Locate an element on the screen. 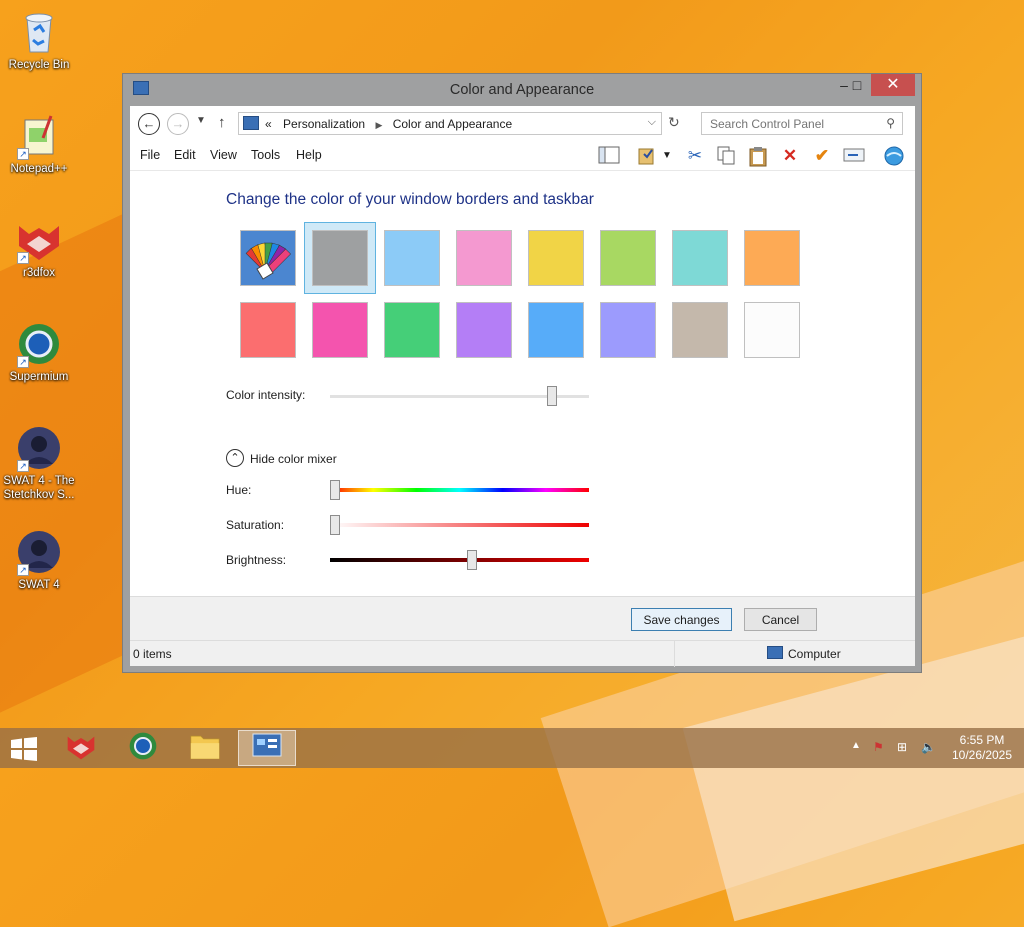 This screenshot has width=1024, height=927. color-swatch-gray is located at coordinates (340, 258).